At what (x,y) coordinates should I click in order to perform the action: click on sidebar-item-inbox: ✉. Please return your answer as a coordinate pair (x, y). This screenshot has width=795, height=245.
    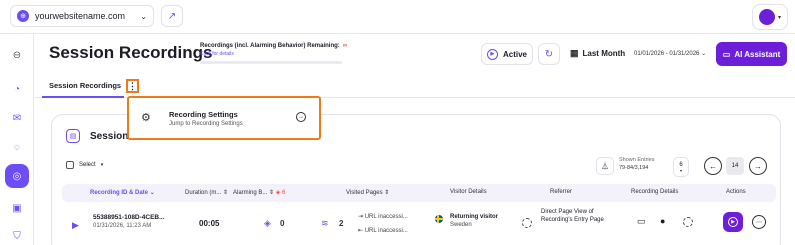
    Looking at the image, I should click on (17, 118).